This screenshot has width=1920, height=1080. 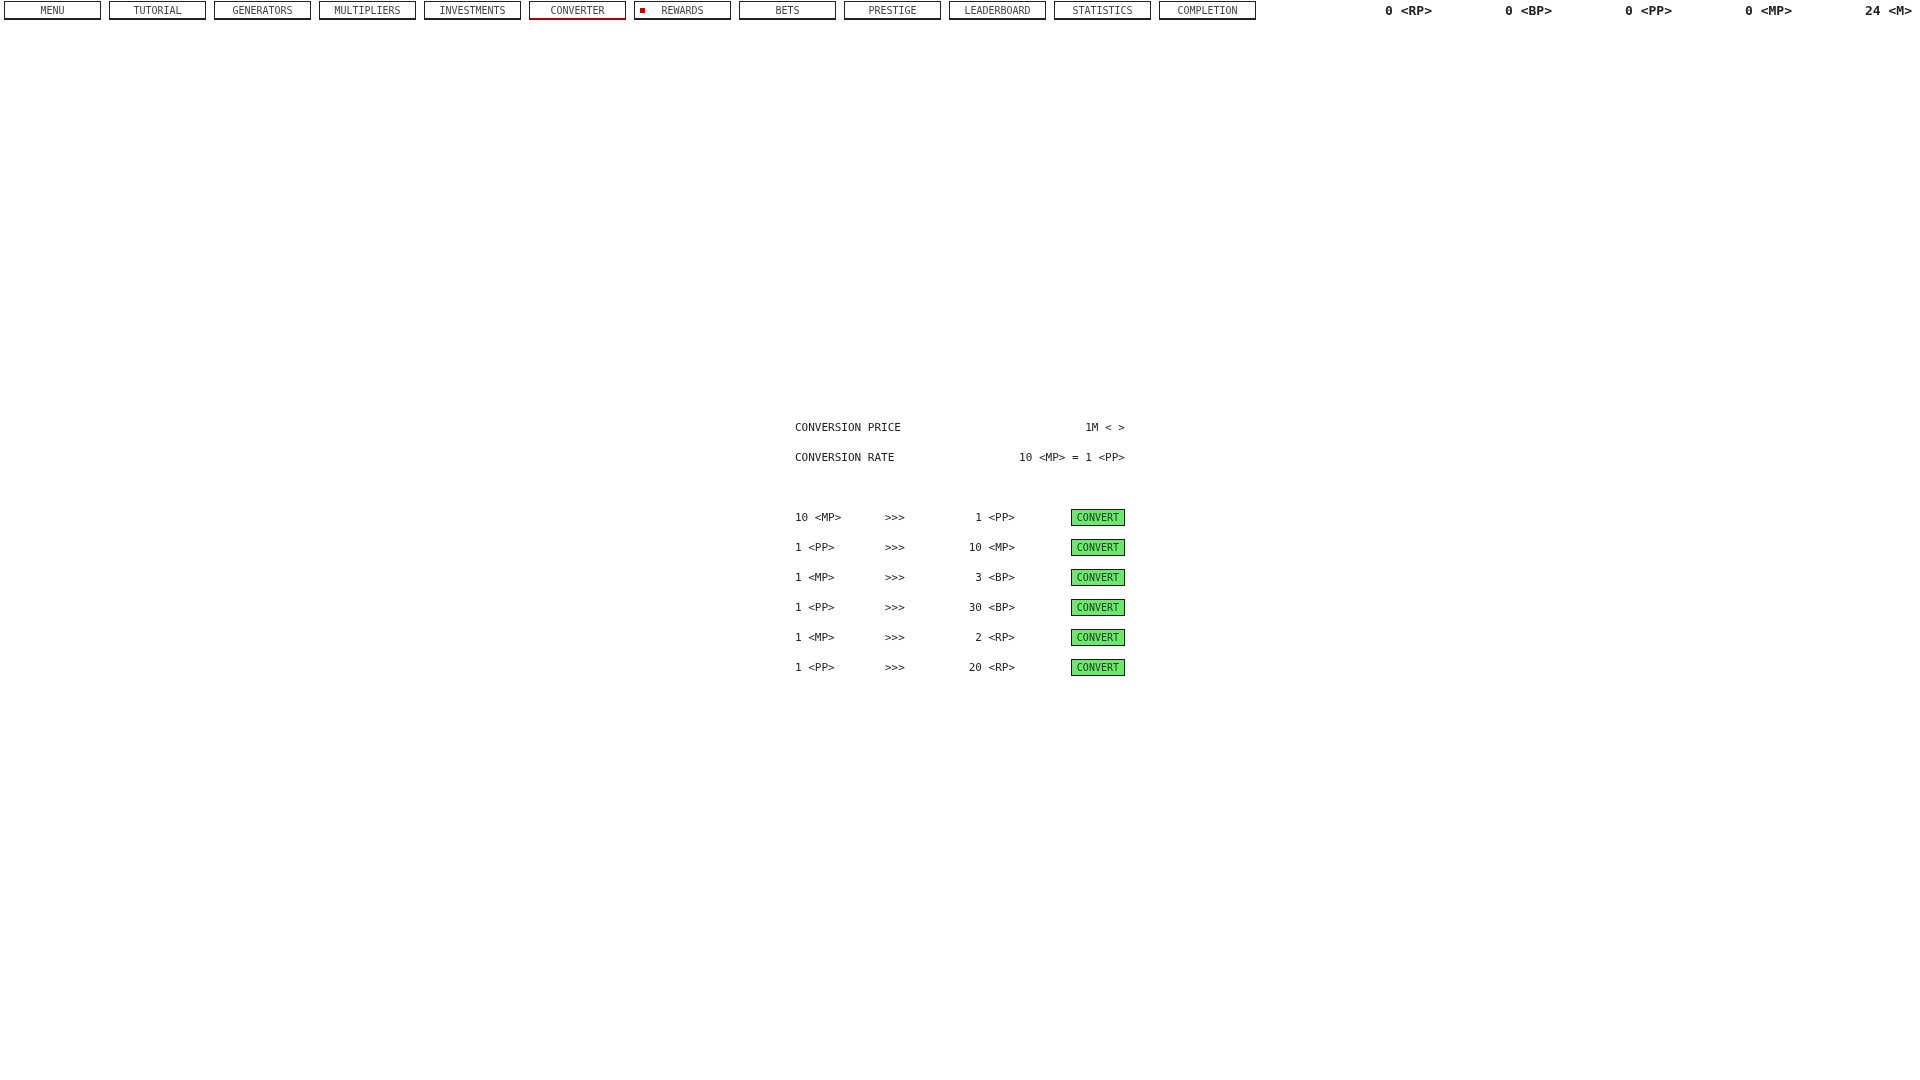 I want to click on target-amount: 30 <BP>, so click(x=991, y=607).